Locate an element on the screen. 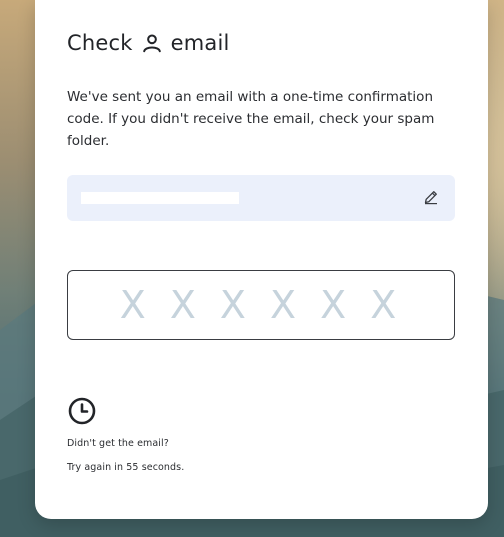  clock-icon is located at coordinates (82, 411).